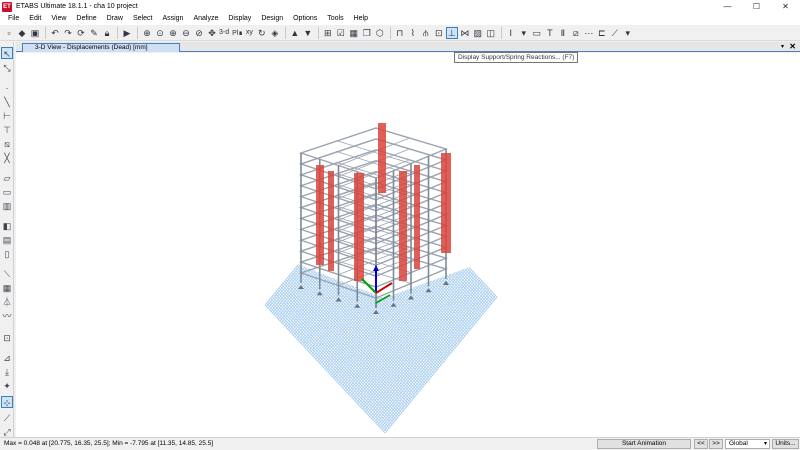 This screenshot has height=450, width=800. Describe the element at coordinates (478, 33) in the screenshot. I see `shell-stresses-icon: ▨` at that location.